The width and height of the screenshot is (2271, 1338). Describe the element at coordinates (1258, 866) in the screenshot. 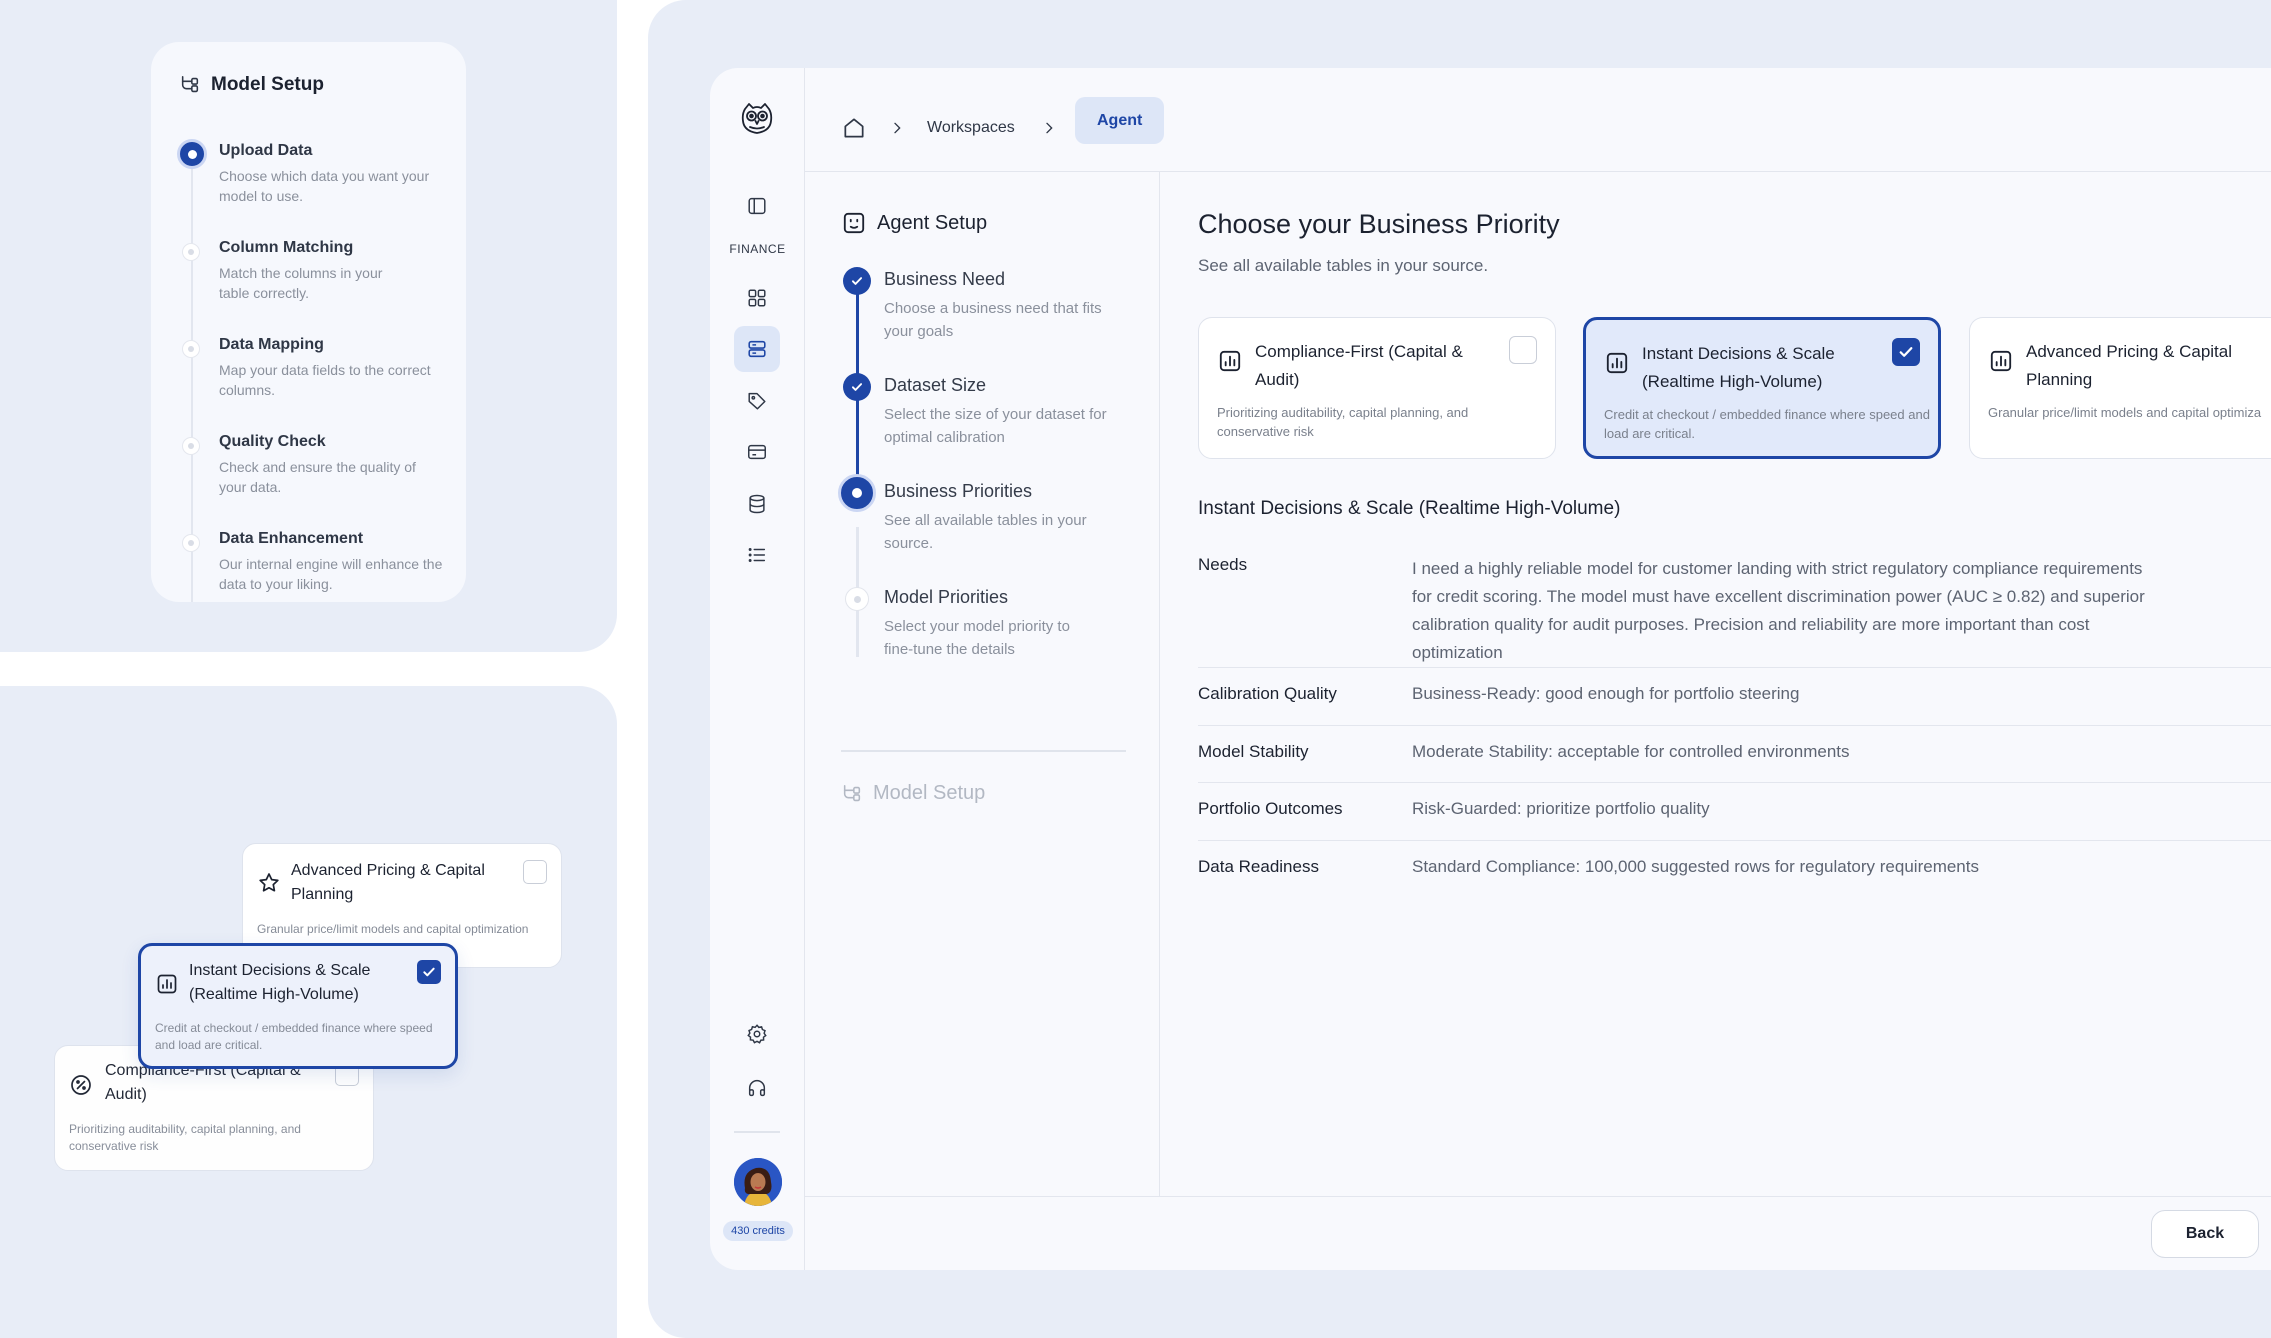

I see `detail-label: Data Readiness` at that location.